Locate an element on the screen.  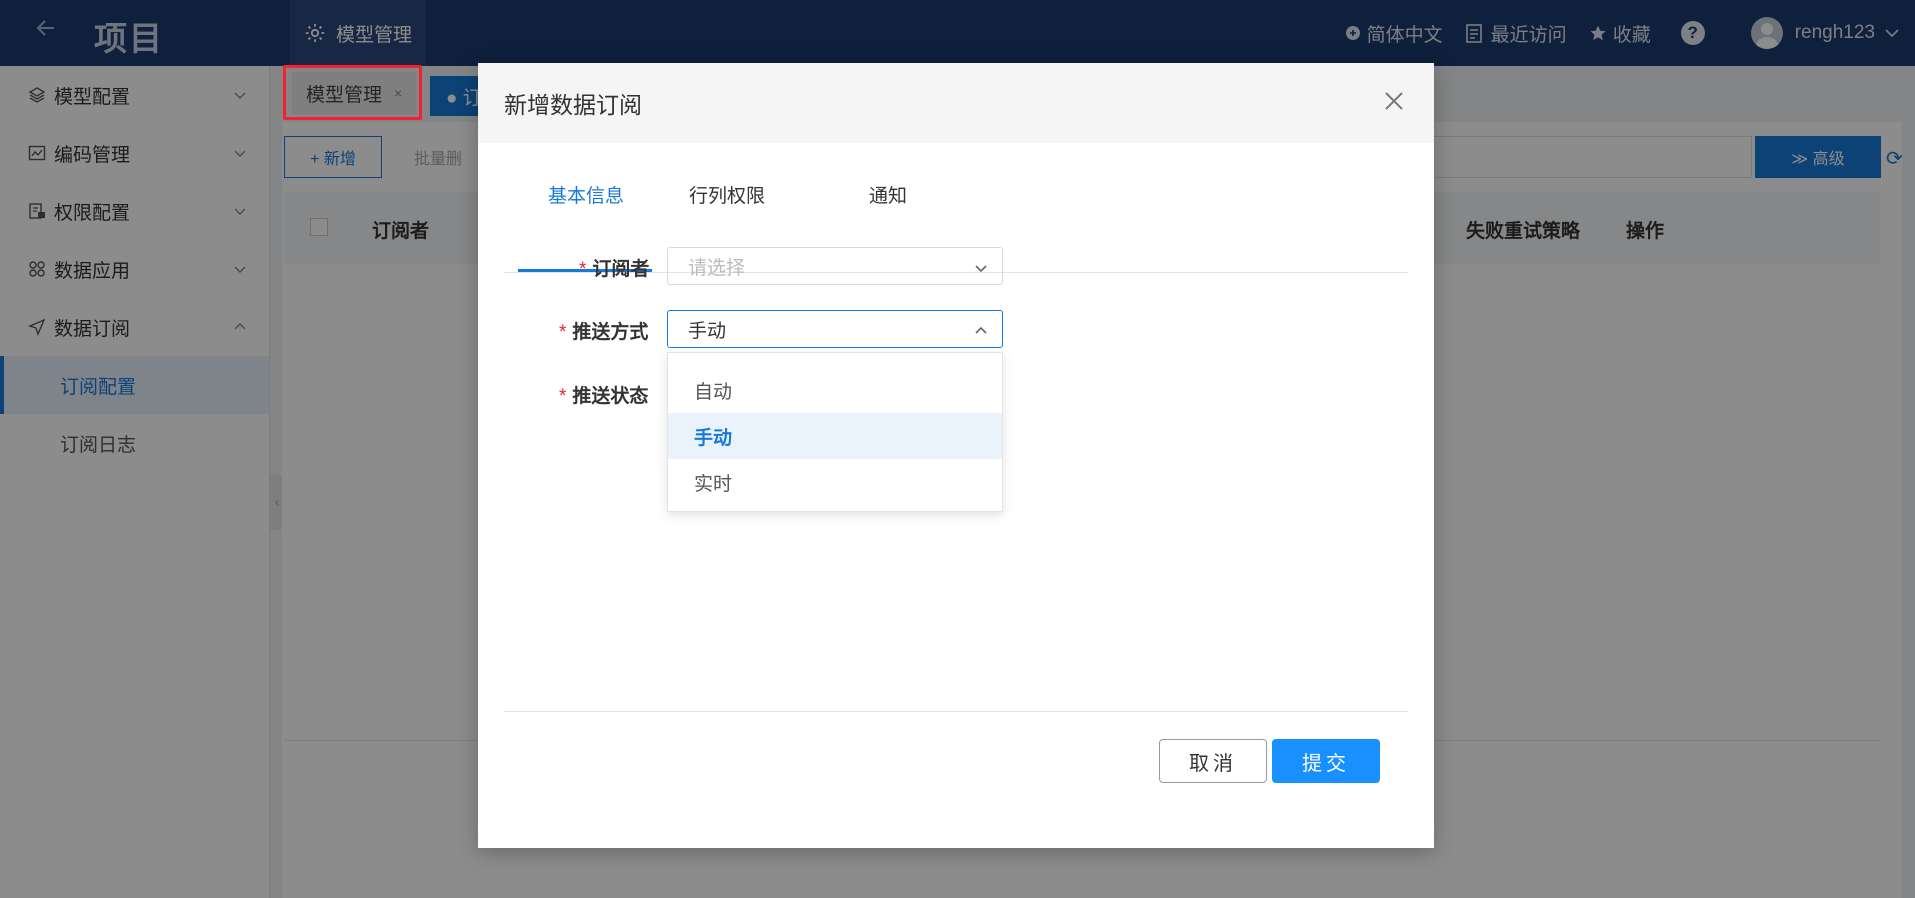
close-icon is located at coordinates (1394, 101).